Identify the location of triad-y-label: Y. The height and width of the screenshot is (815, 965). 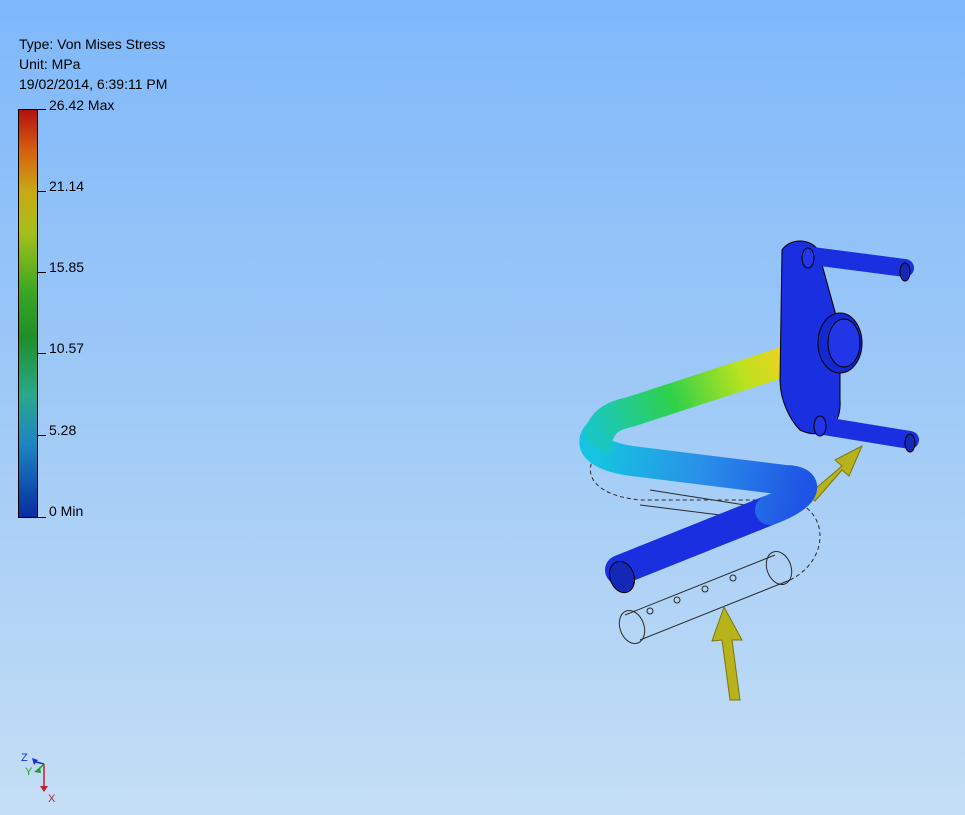
(29, 772).